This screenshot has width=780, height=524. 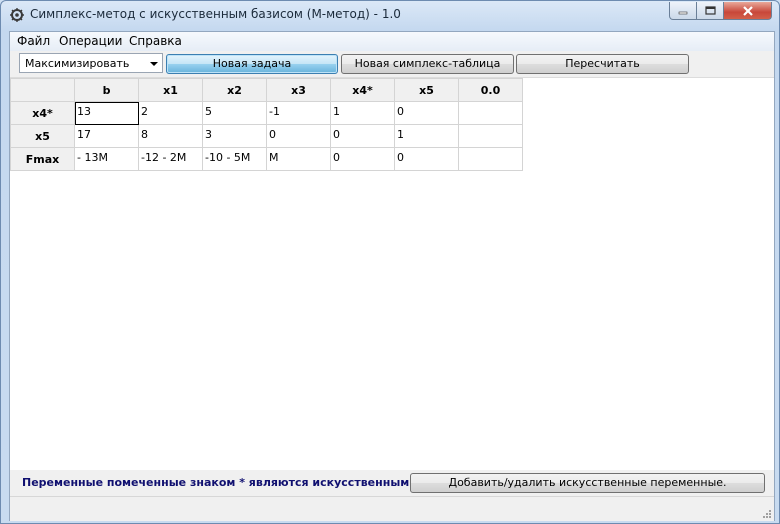 What do you see at coordinates (17, 15) in the screenshot?
I see `app-gear-icon` at bounding box center [17, 15].